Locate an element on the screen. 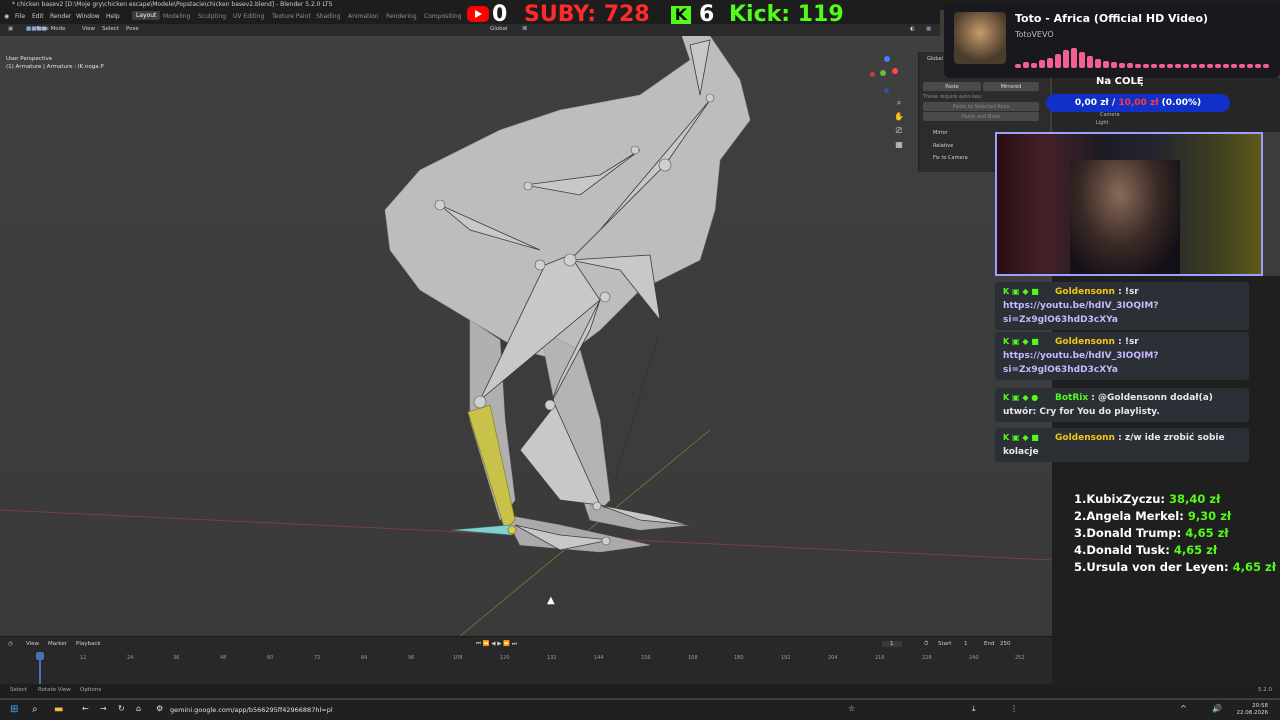 The width and height of the screenshot is (1280, 720). paste-mirrored-button: Mirrored is located at coordinates (1011, 86).